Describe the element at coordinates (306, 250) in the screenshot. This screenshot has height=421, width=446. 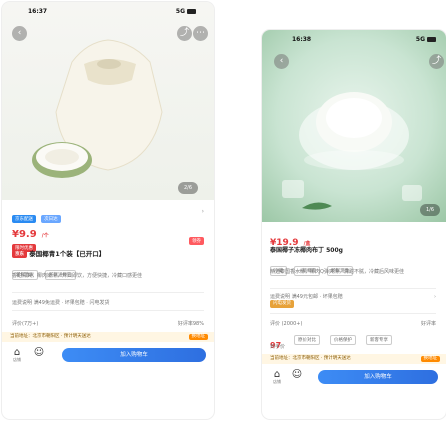
I see `product-title: 泰国椰子冻椰肉布丁 500g` at that location.